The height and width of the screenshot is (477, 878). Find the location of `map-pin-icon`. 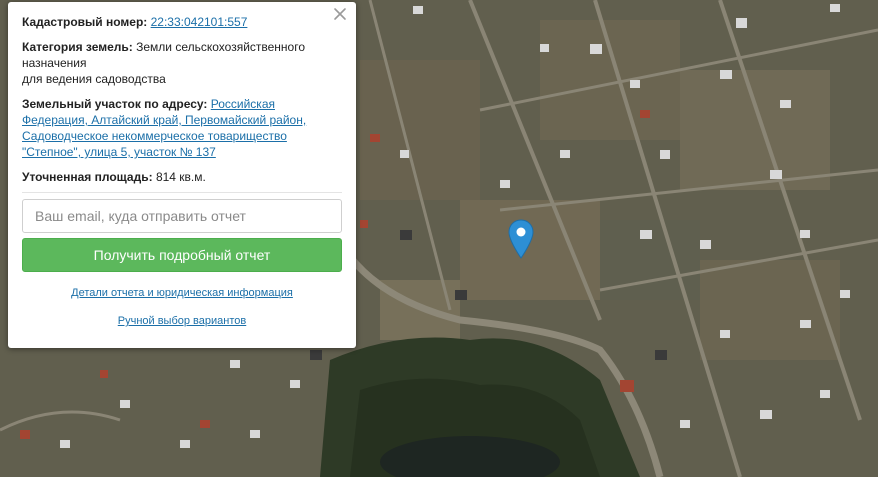

map-pin-icon is located at coordinates (521, 239).